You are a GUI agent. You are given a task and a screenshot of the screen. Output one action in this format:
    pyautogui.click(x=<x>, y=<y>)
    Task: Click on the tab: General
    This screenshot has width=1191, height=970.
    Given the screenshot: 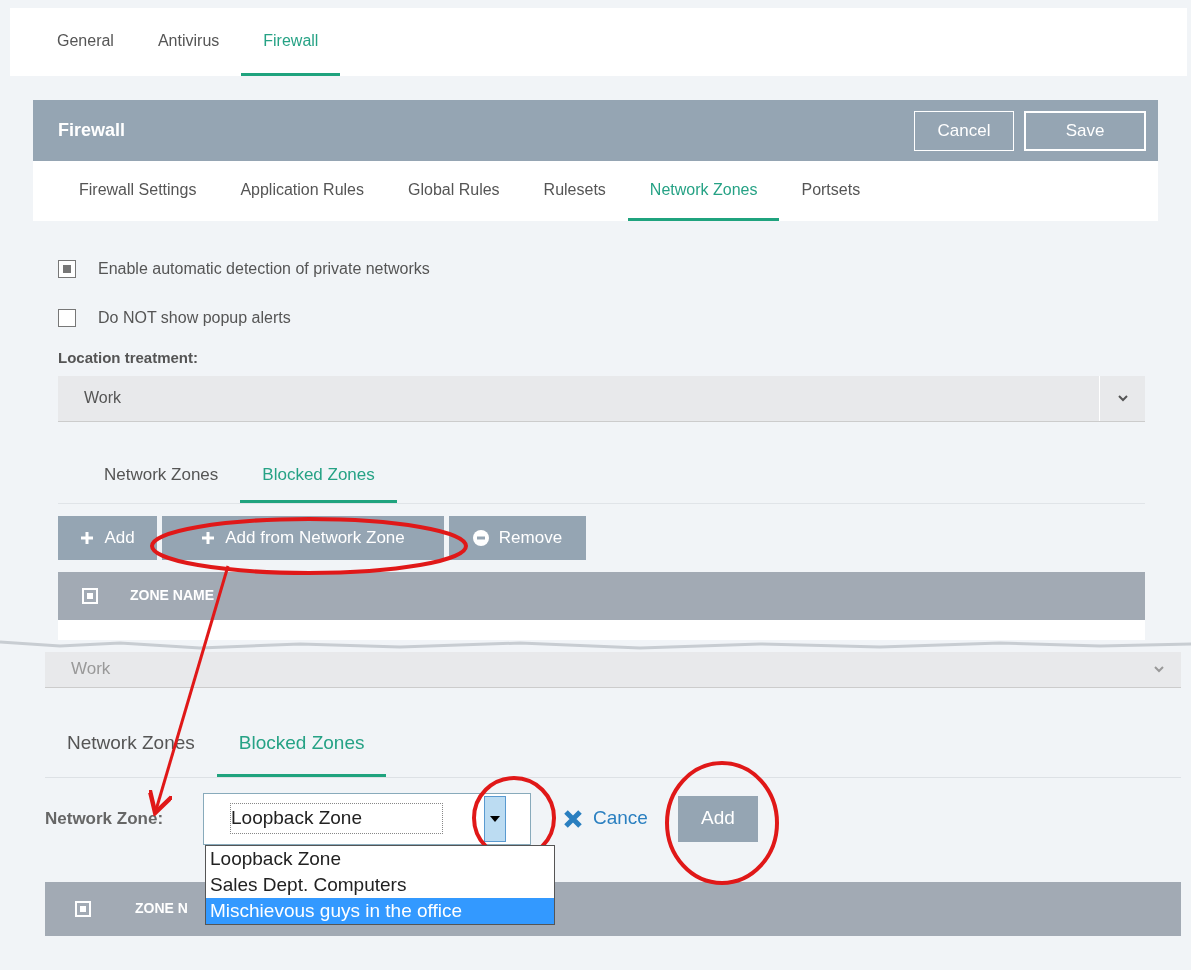 What is the action you would take?
    pyautogui.click(x=85, y=42)
    